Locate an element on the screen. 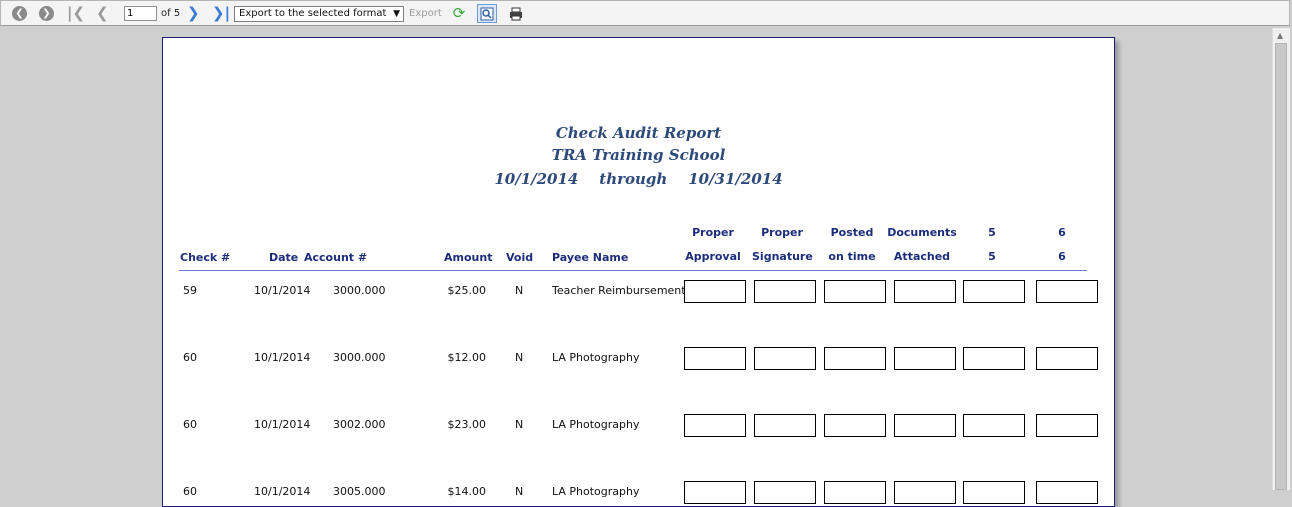 This screenshot has width=1292, height=507. export-format-select: Export to the selected format ▼ is located at coordinates (319, 14).